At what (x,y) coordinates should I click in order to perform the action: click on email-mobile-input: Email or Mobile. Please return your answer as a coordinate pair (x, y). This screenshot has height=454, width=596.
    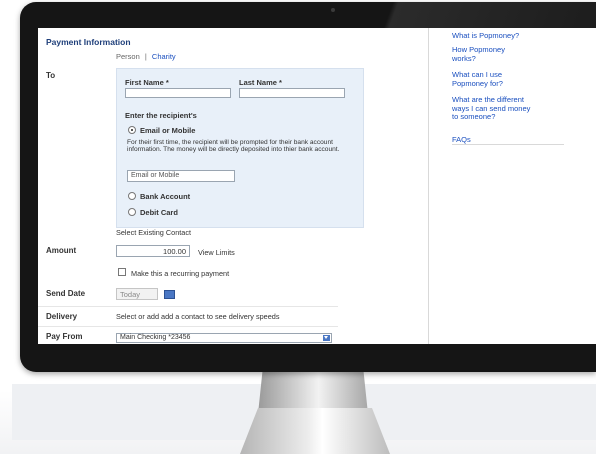
    Looking at the image, I should click on (181, 176).